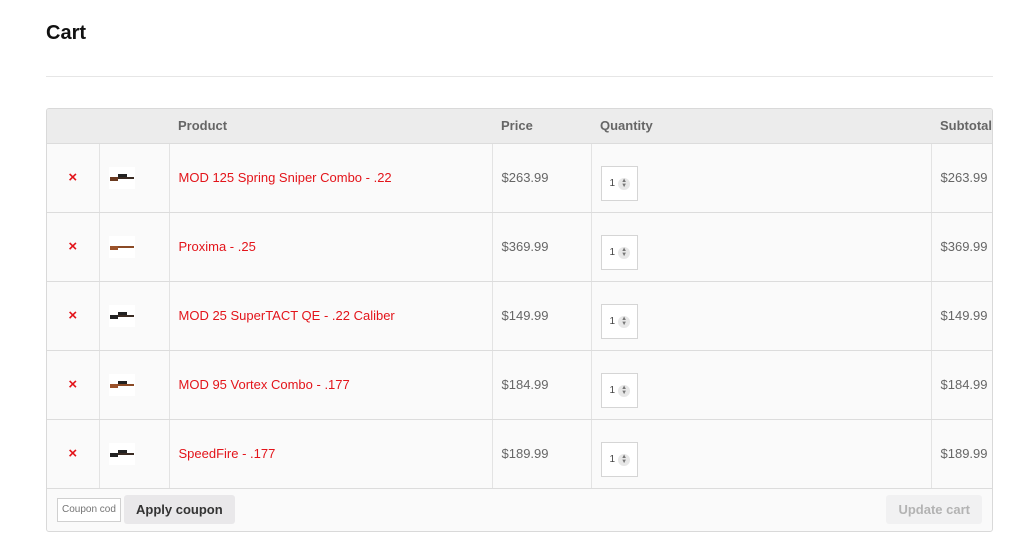 Image resolution: width=1024 pixels, height=539 pixels. Describe the element at coordinates (287, 315) in the screenshot. I see `product-link: MOD 25 SuperTACT QE - .22 Caliber` at that location.